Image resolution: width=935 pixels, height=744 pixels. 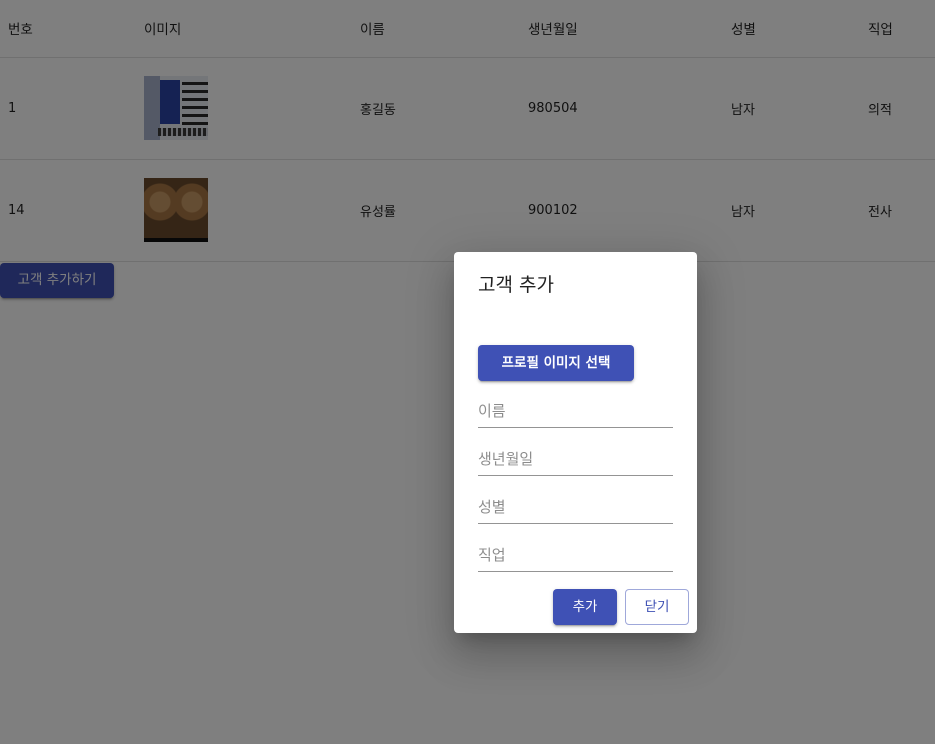 I want to click on select-profile-image-button: 프로필 이미지 선택, so click(x=556, y=363).